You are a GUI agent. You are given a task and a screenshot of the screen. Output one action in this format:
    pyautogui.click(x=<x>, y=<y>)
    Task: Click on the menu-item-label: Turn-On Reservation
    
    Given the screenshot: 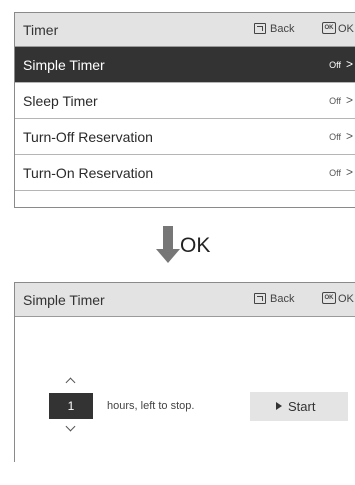 What is the action you would take?
    pyautogui.click(x=88, y=173)
    